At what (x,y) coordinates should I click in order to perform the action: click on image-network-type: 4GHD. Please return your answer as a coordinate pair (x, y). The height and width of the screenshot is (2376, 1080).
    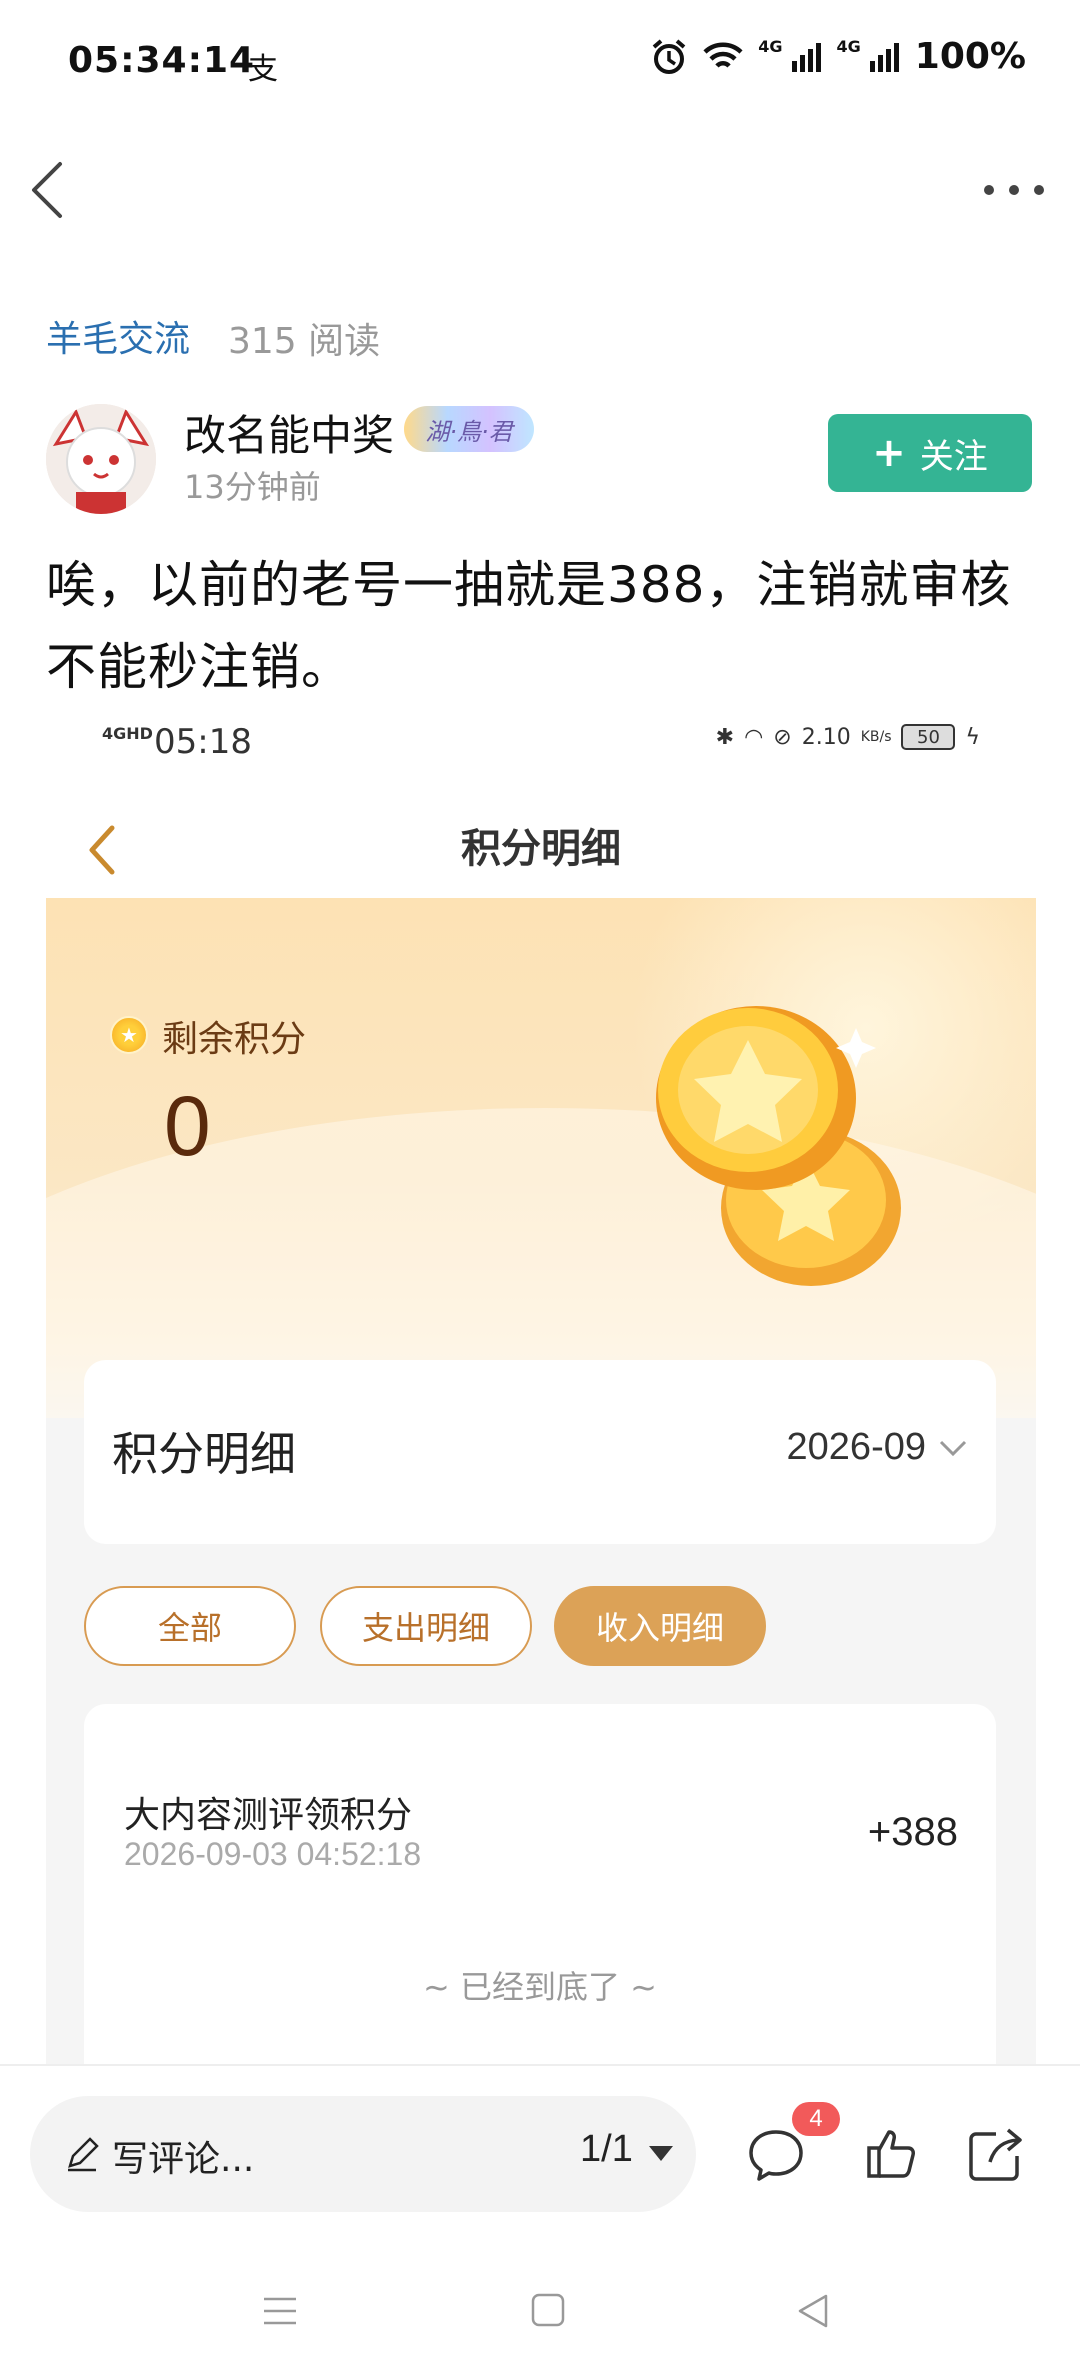
    Looking at the image, I should click on (127, 733).